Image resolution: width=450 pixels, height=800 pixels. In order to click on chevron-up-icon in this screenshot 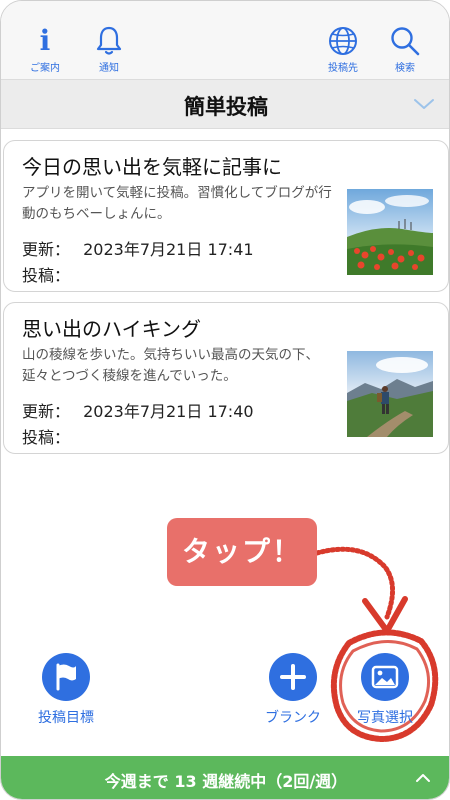, I will do `click(423, 779)`.